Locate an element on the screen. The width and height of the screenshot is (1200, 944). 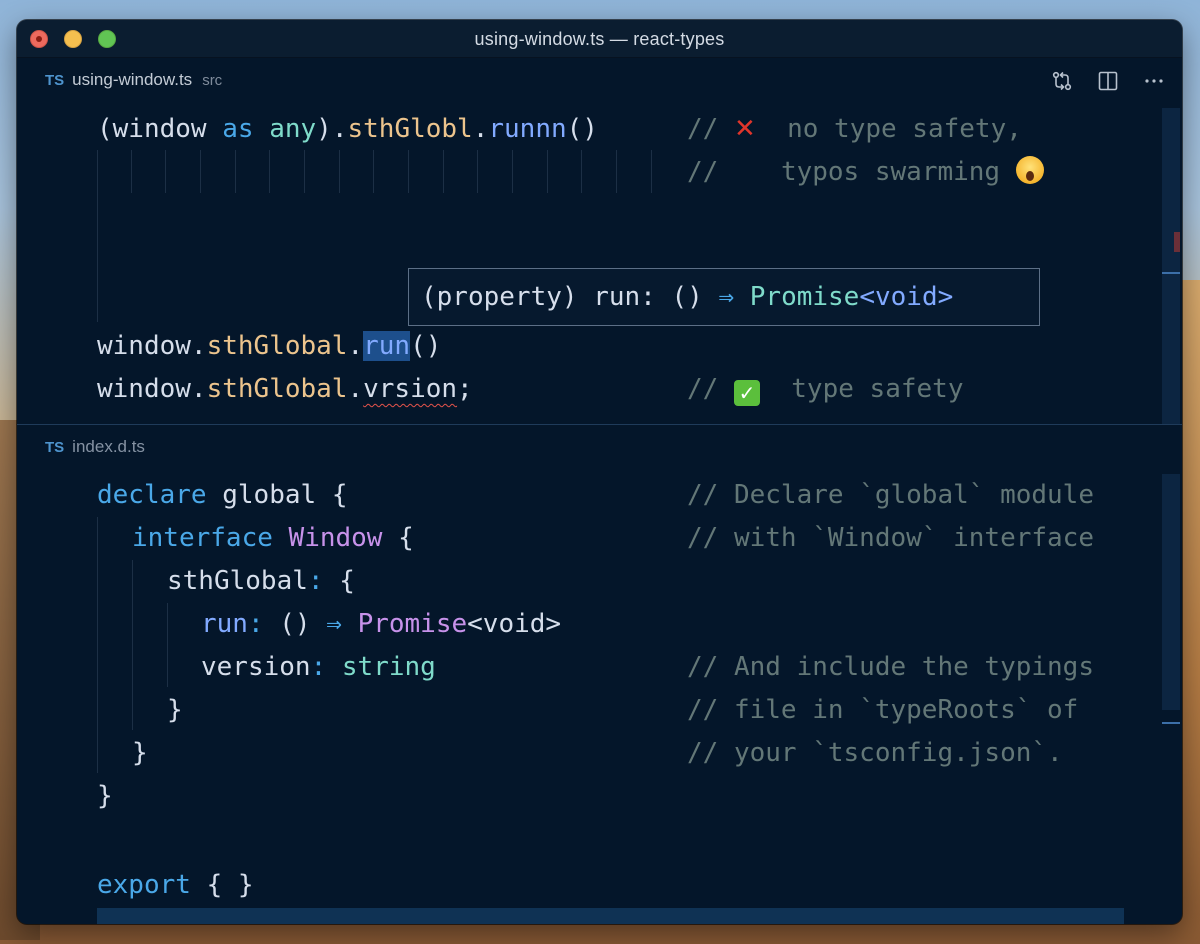
code-comment: // file in `typeRoots` of is located at coordinates (883, 710).